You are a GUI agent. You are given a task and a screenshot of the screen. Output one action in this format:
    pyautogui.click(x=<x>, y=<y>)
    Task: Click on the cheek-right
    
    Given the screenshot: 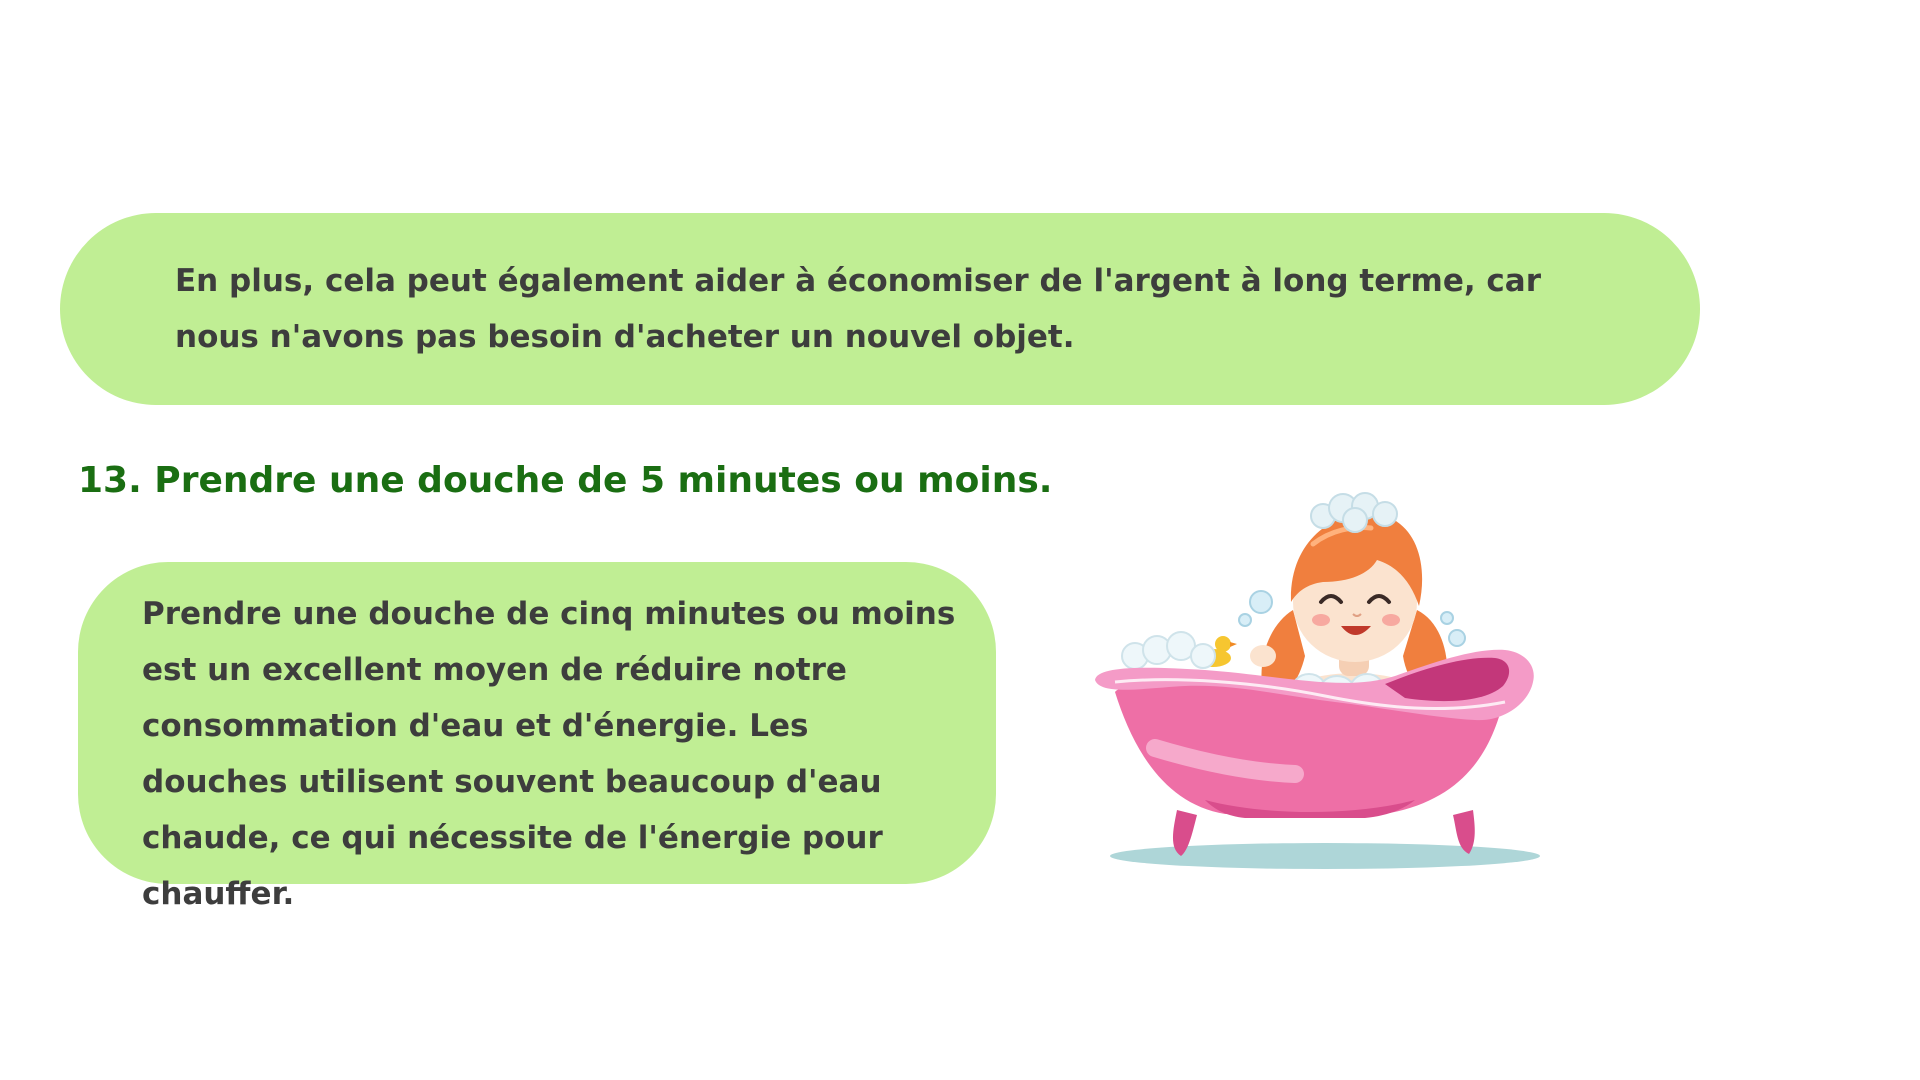 What is the action you would take?
    pyautogui.click(x=1391, y=620)
    